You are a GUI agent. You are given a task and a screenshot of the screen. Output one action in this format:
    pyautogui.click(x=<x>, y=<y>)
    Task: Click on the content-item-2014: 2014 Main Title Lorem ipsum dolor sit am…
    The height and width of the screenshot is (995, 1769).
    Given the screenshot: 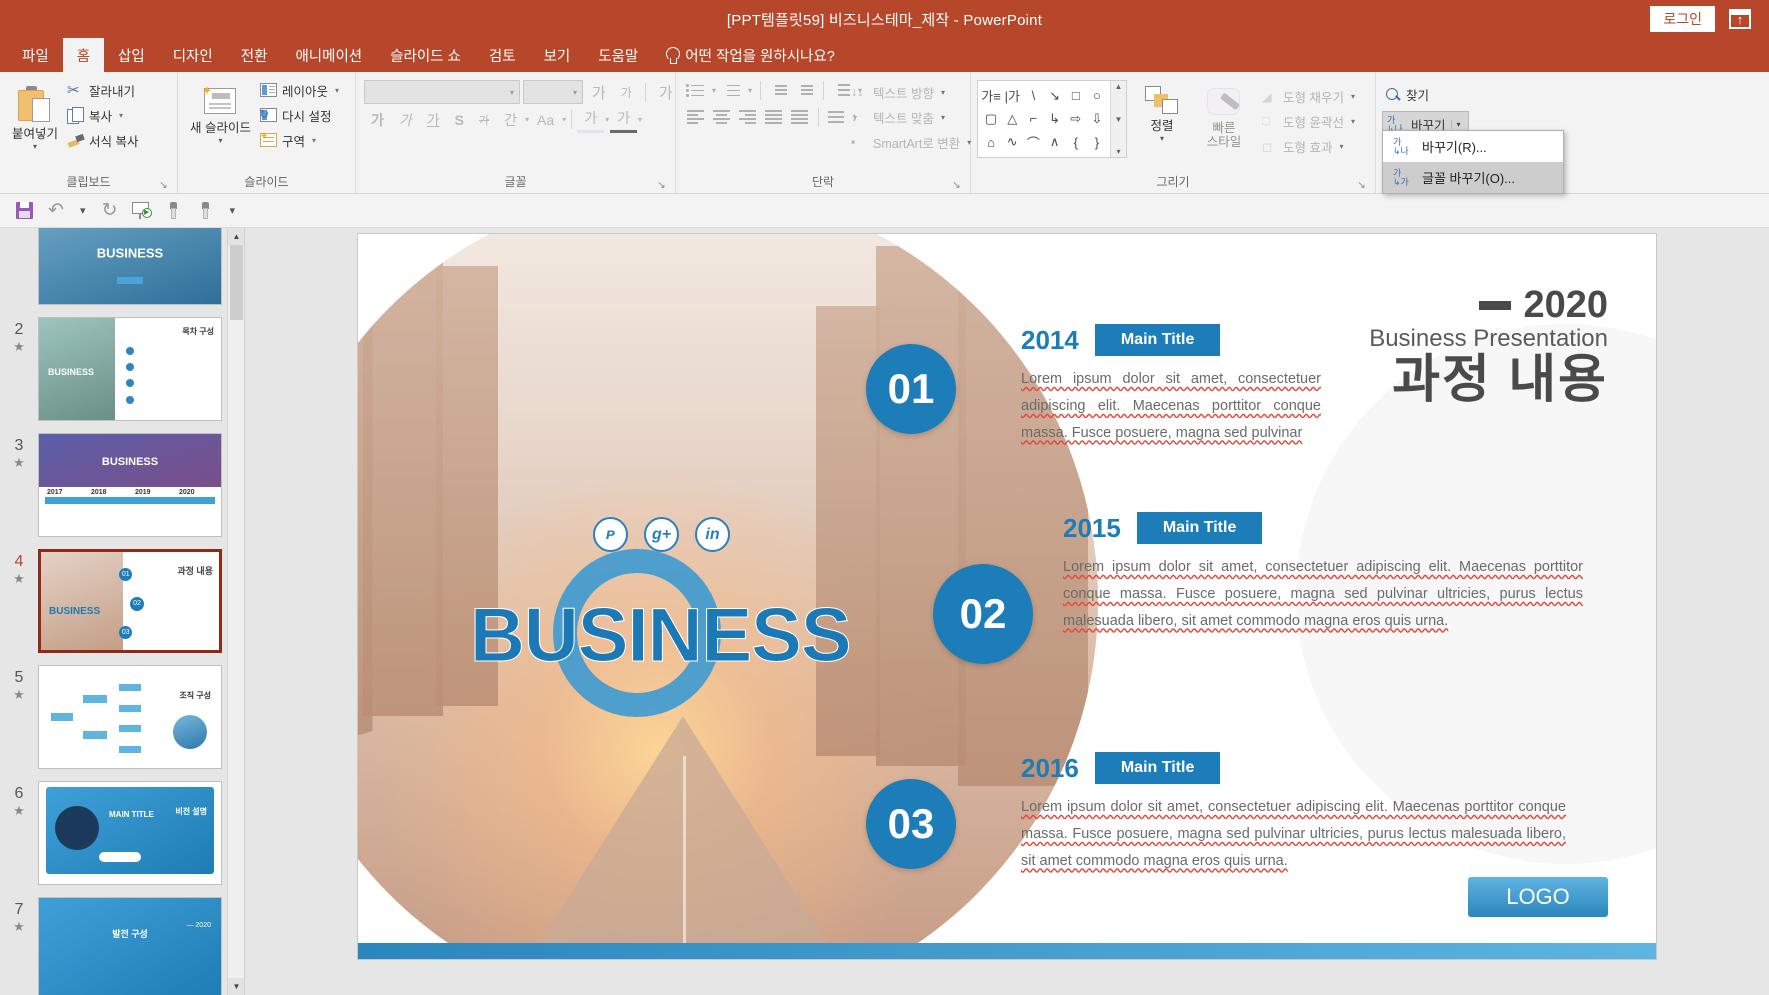 What is the action you would take?
    pyautogui.click(x=1171, y=385)
    